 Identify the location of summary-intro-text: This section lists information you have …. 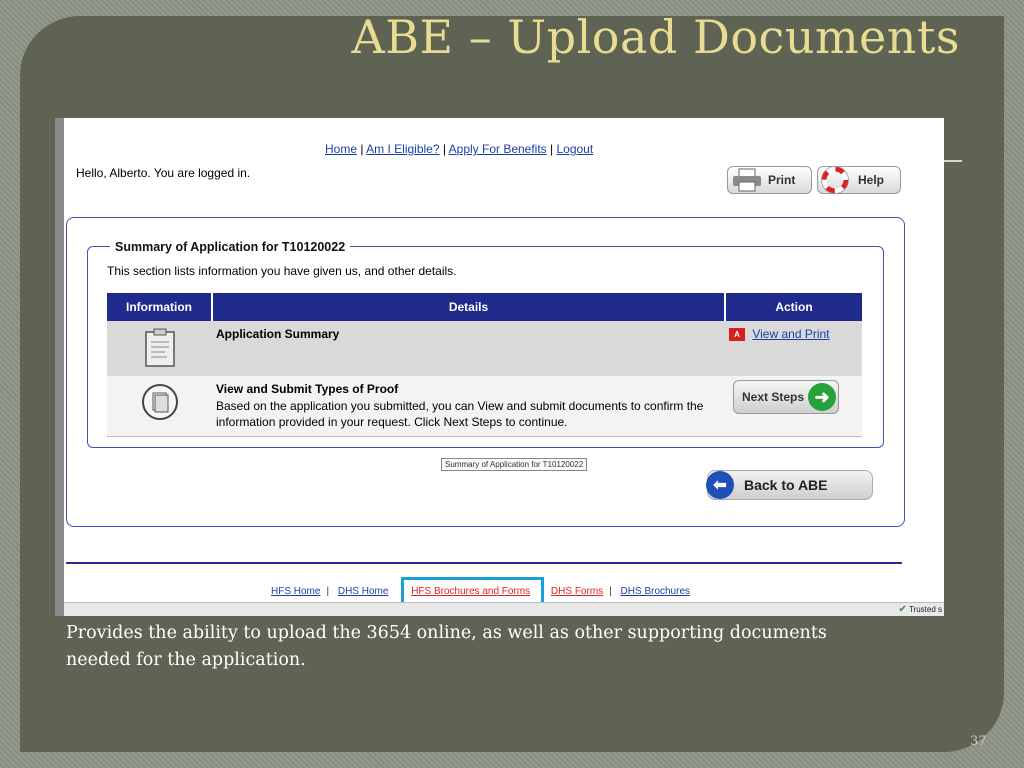
(282, 271).